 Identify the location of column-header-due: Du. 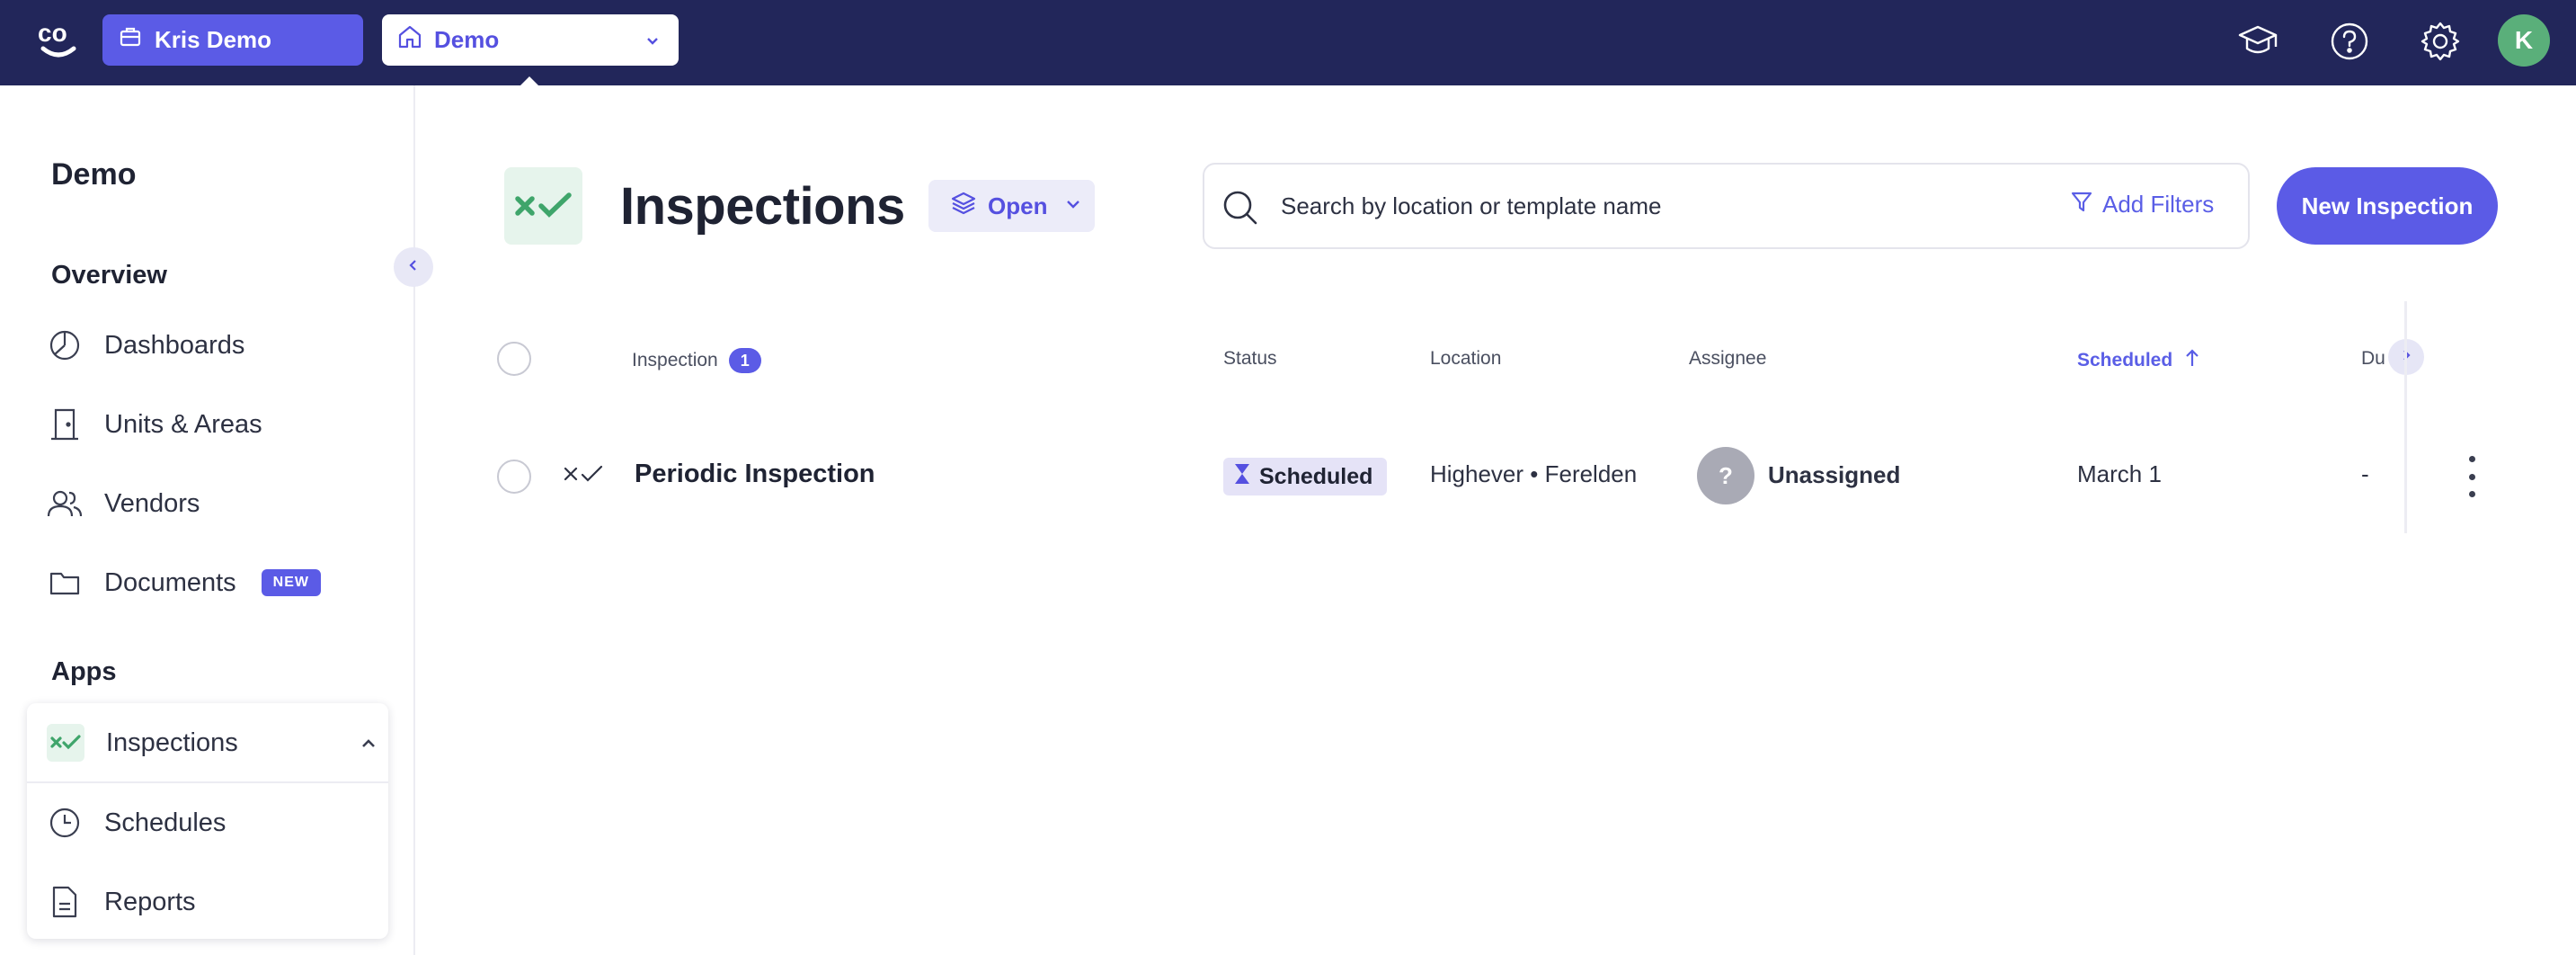
(2374, 359).